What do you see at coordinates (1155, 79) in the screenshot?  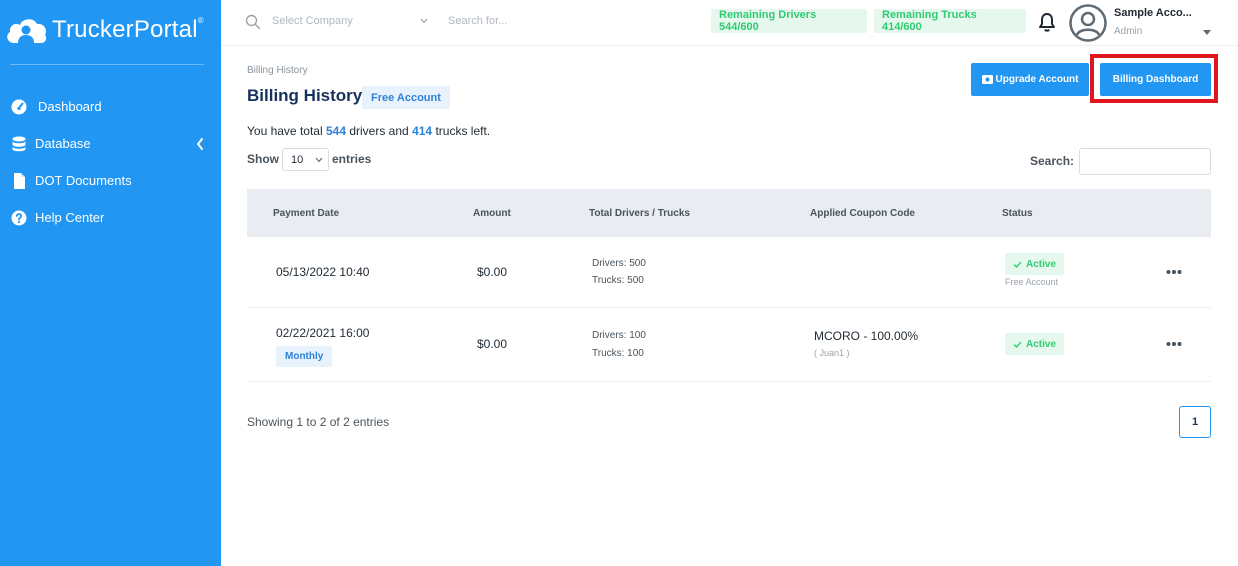 I see `billing-dashboard-button: Billing Dashboard` at bounding box center [1155, 79].